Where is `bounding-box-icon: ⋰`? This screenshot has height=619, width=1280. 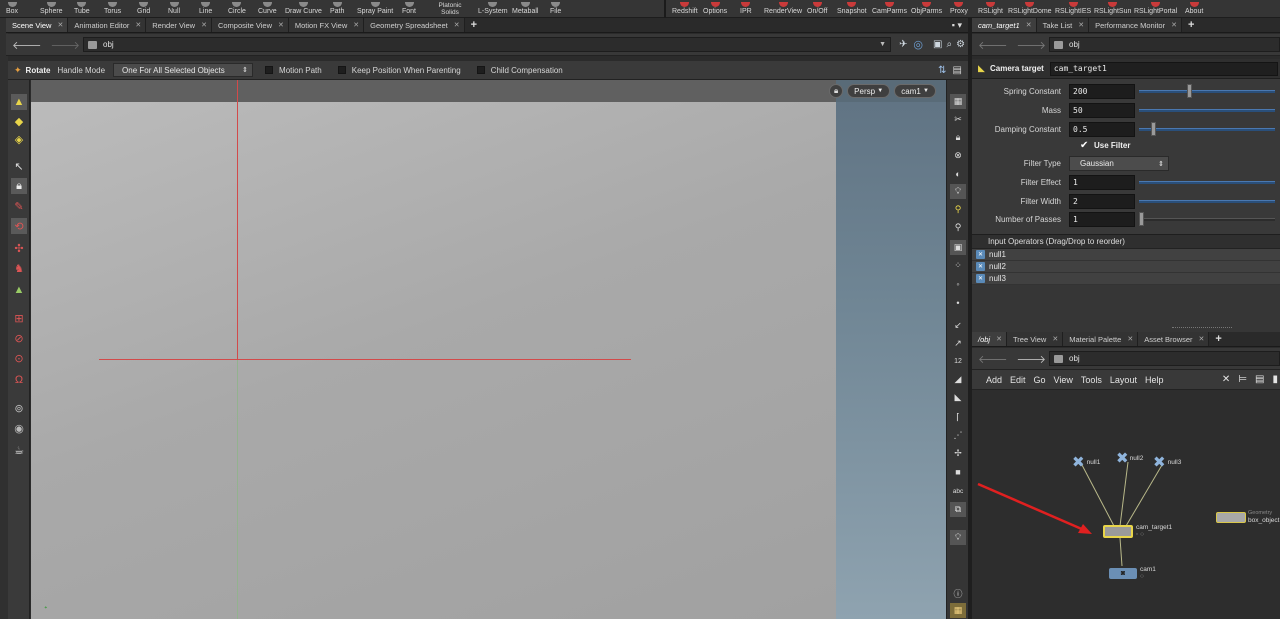 bounding-box-icon: ⋰ is located at coordinates (958, 435).